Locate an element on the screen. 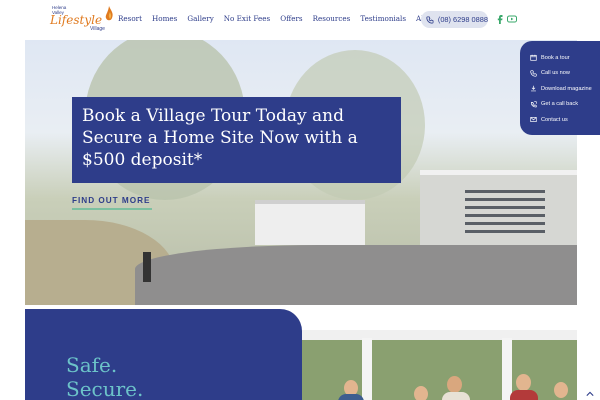 The image size is (600, 400). side-item-label: Download magazine is located at coordinates (566, 88).